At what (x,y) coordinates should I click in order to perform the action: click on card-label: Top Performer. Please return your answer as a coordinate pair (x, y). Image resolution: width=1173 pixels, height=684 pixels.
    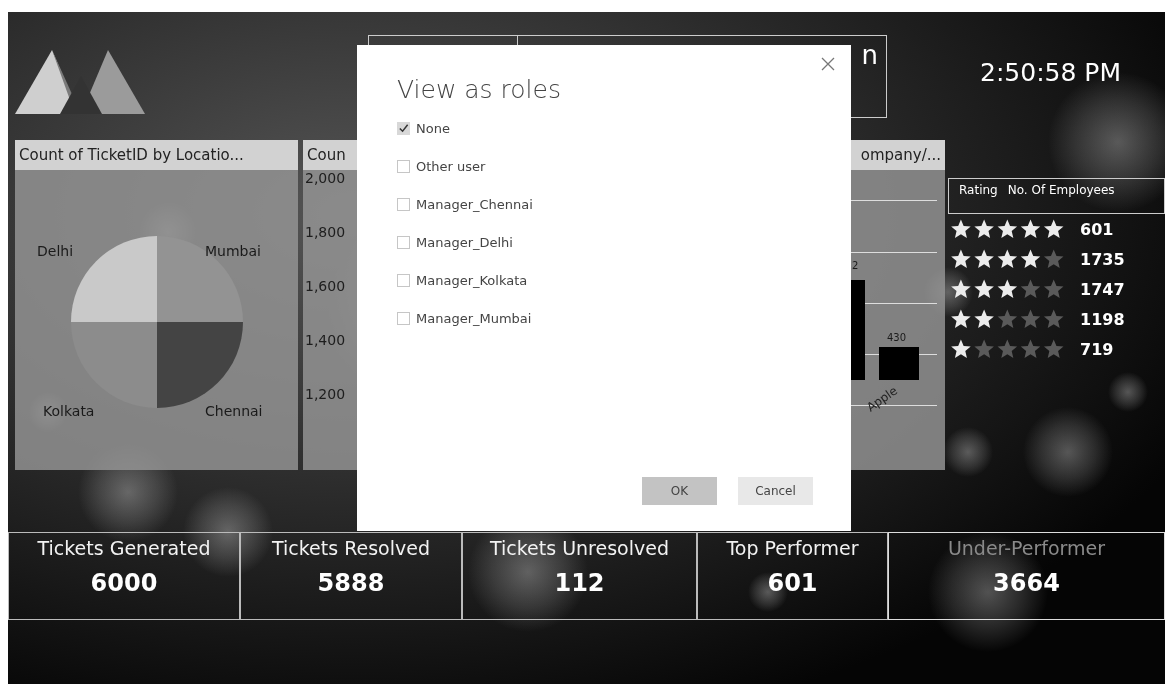
    Looking at the image, I should click on (792, 548).